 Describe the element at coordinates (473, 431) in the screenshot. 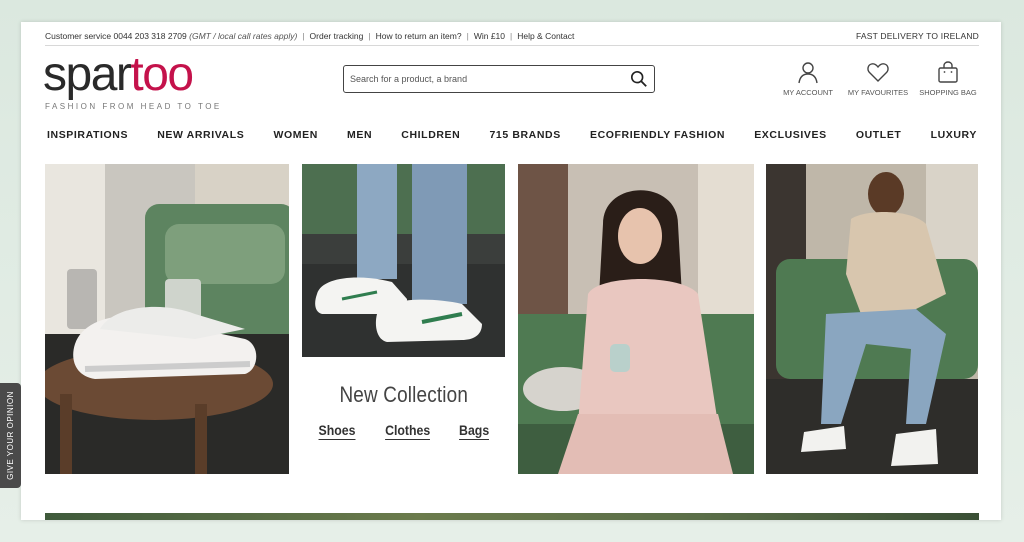

I see `bags-link: Bags` at that location.